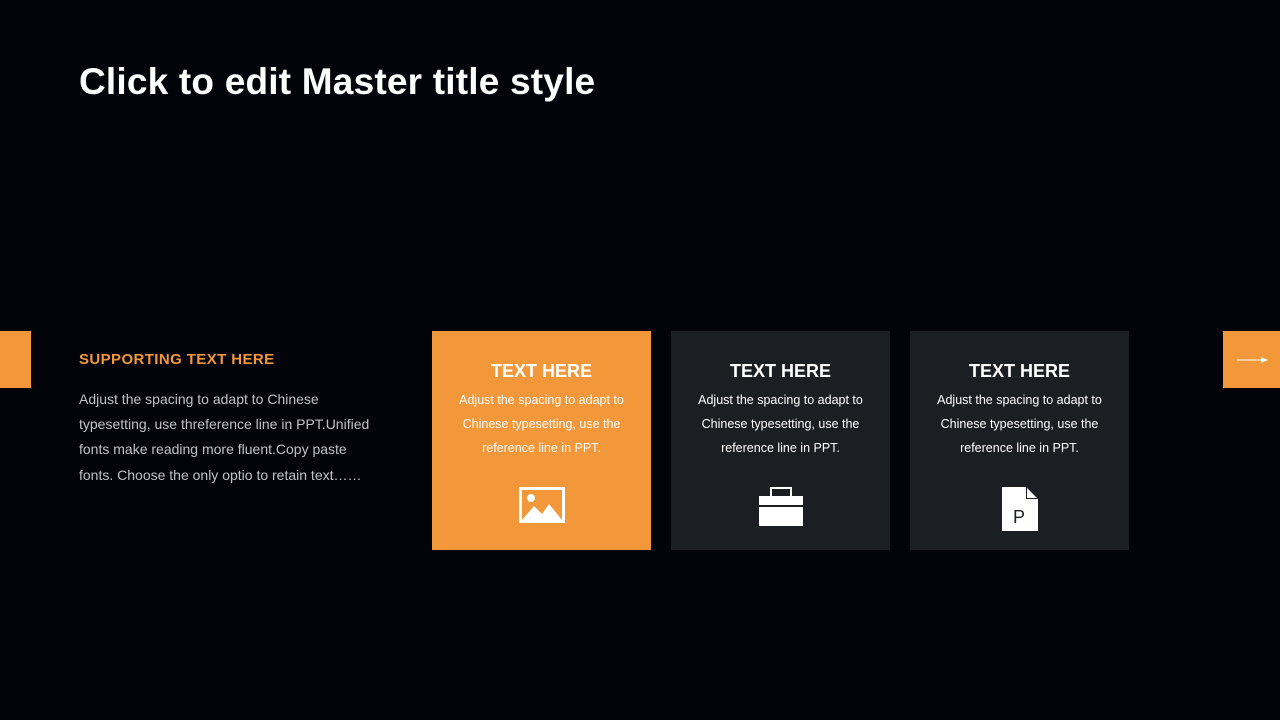  Describe the element at coordinates (15, 359) in the screenshot. I see `previous-tab` at that location.